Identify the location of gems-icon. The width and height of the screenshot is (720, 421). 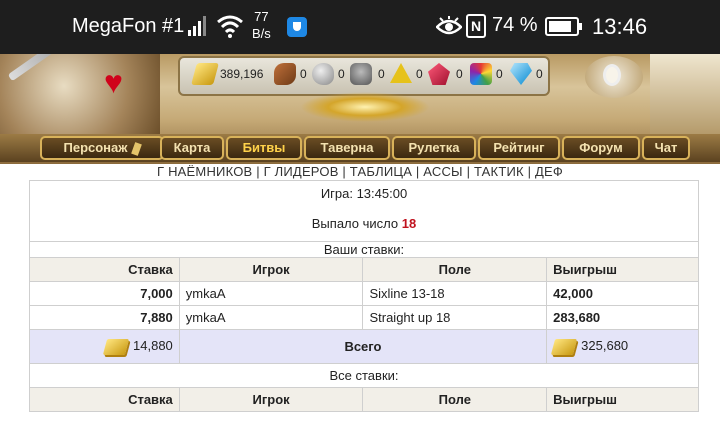
(481, 74).